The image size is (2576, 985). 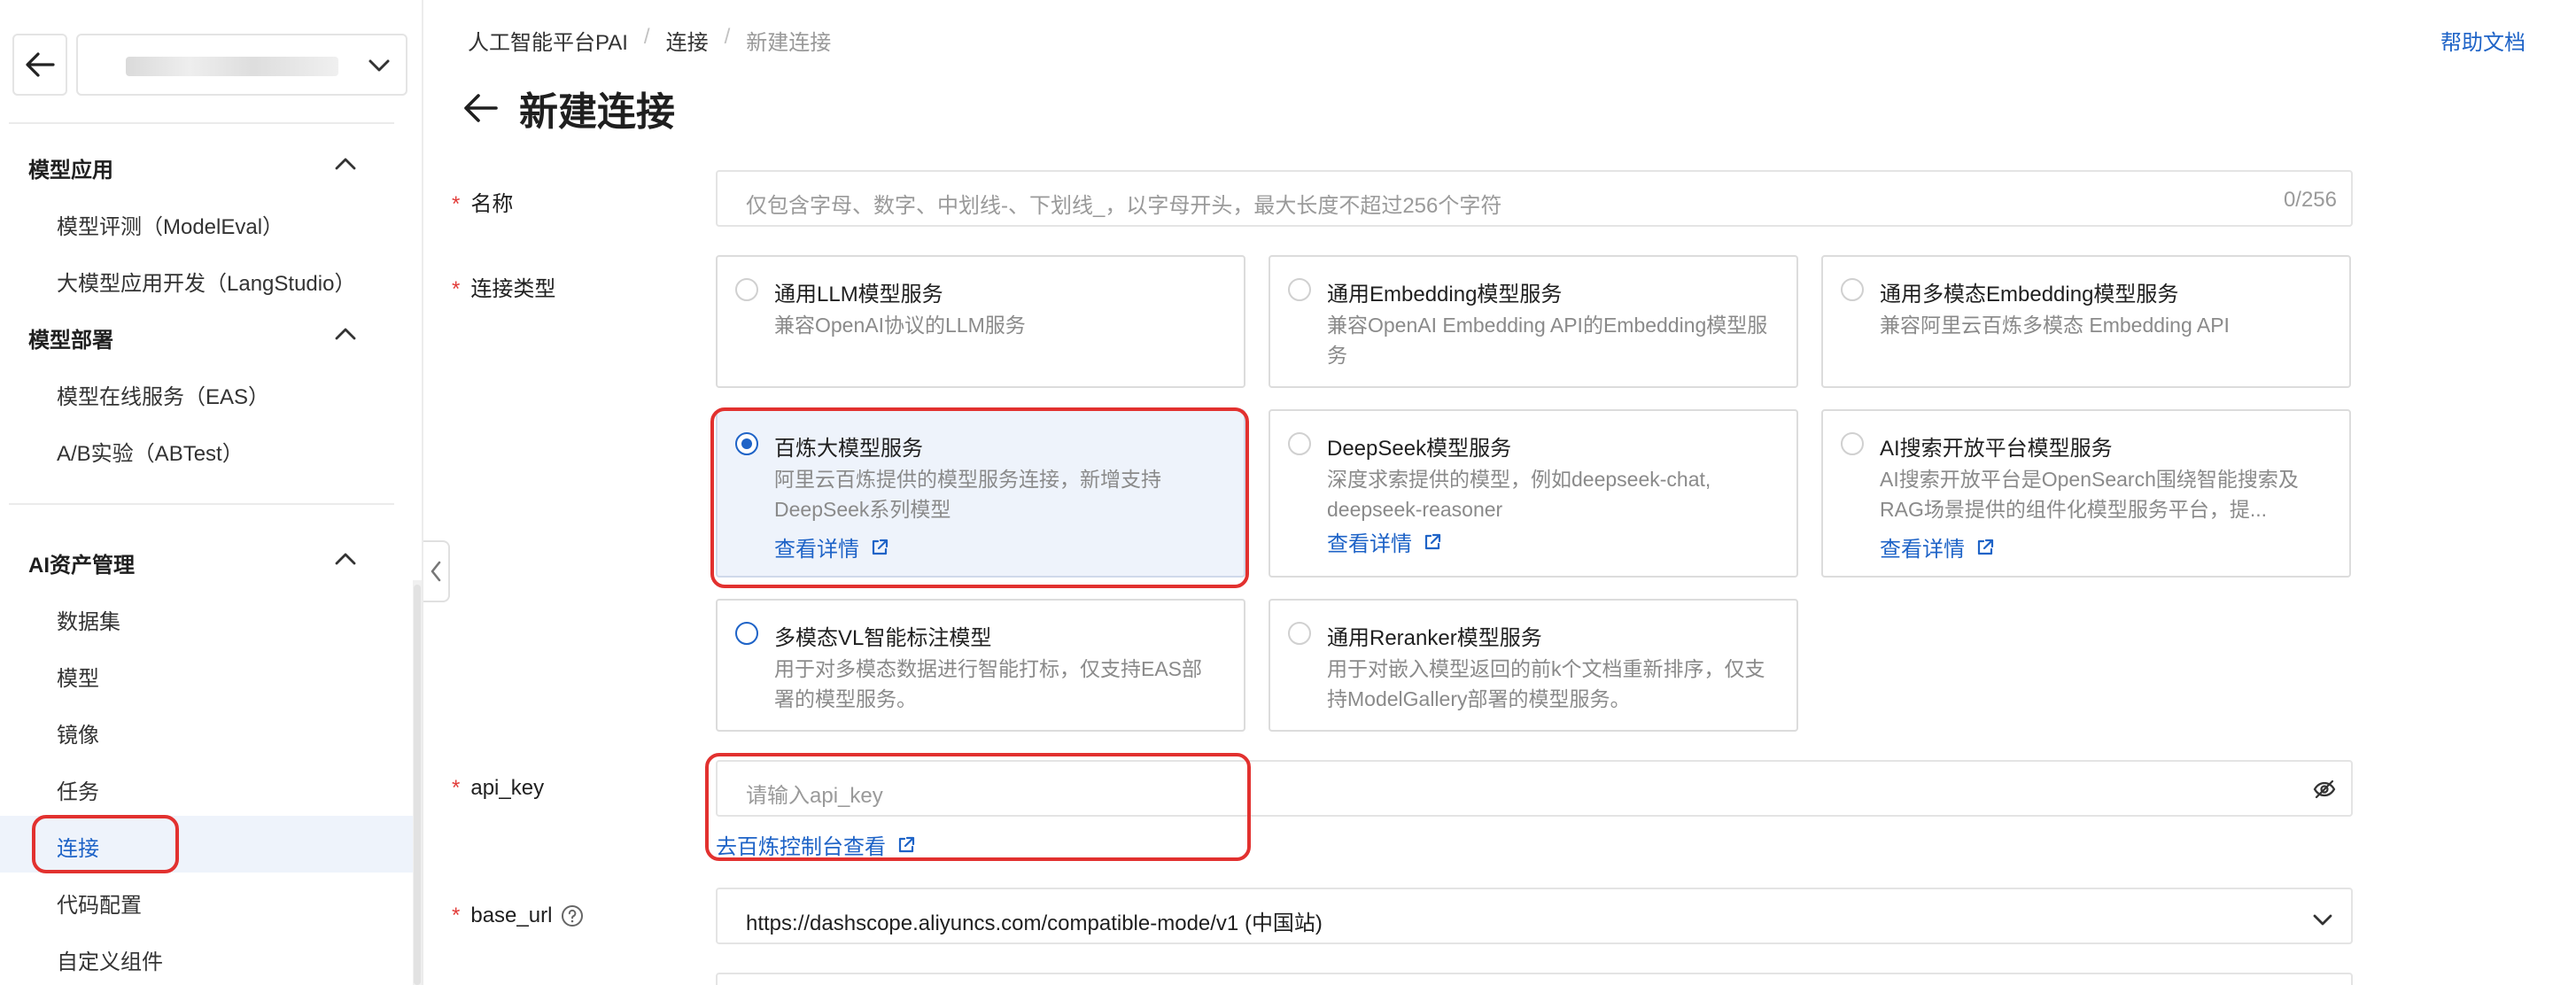 What do you see at coordinates (1852, 289) in the screenshot?
I see `radio-multimodal-embedding` at bounding box center [1852, 289].